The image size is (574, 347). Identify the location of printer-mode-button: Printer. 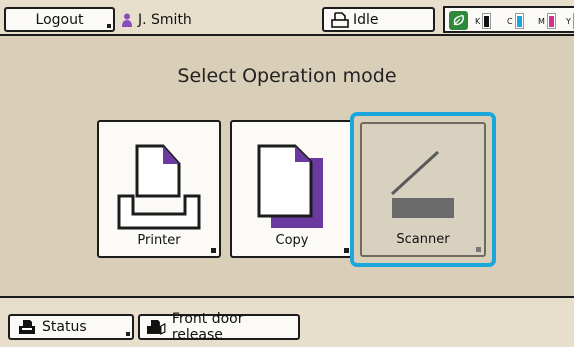
(159, 189).